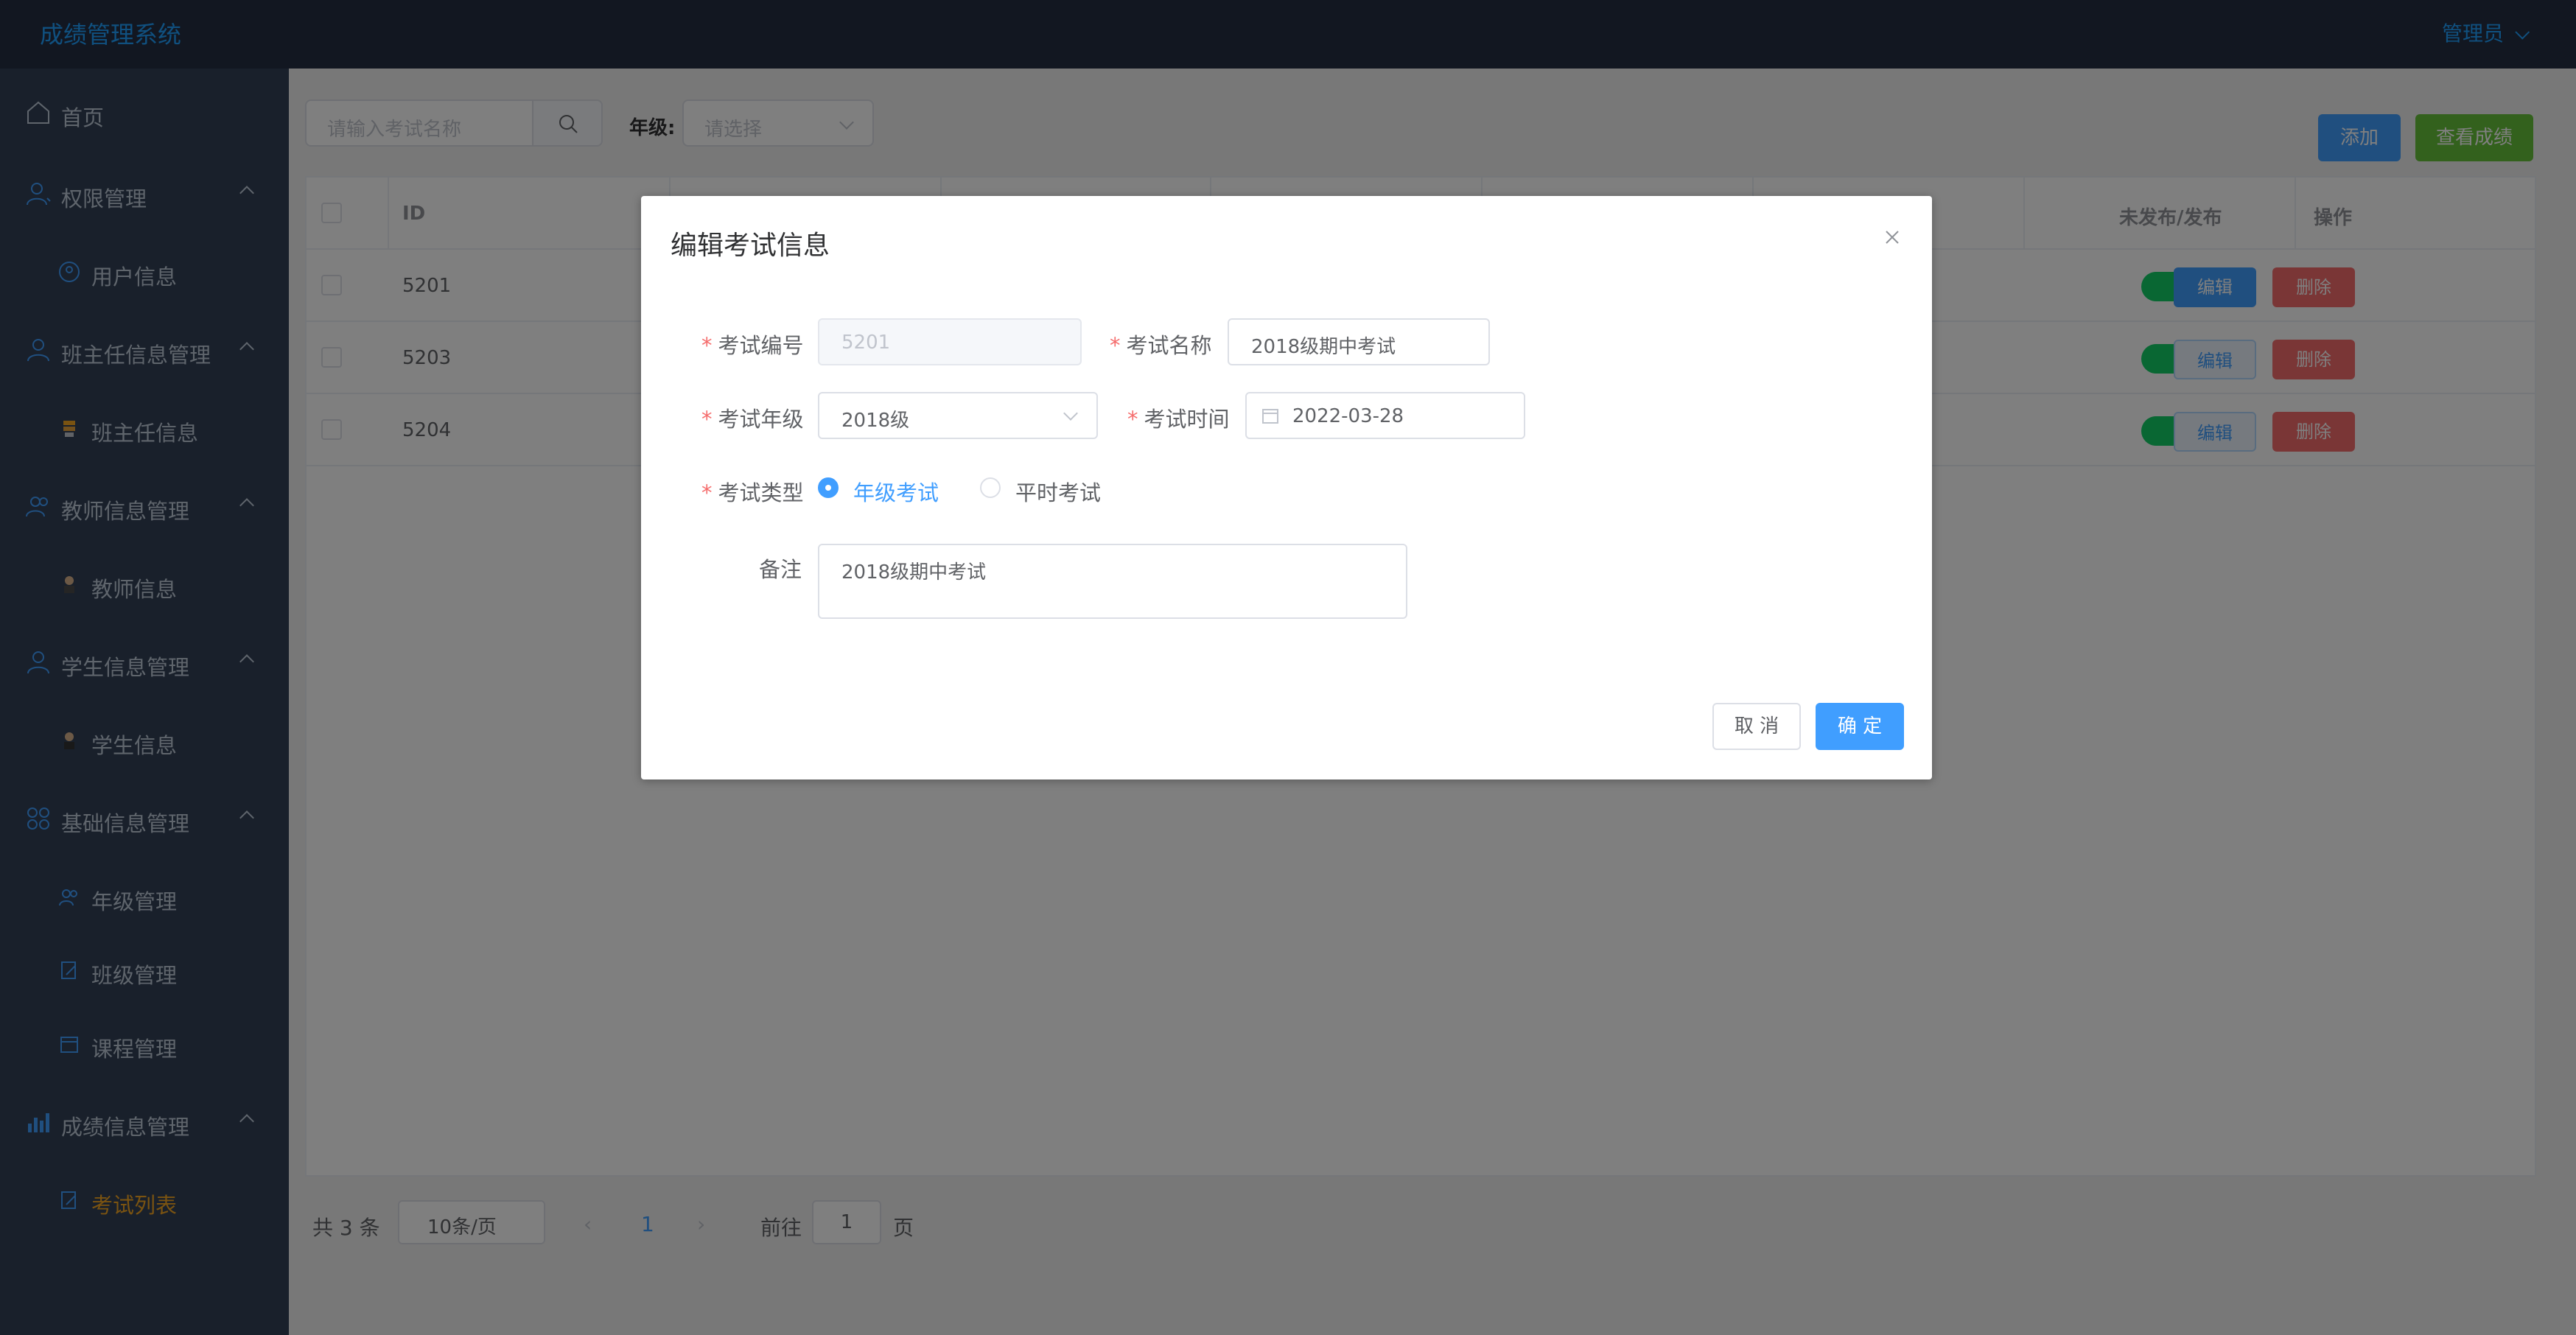 The height and width of the screenshot is (1335, 2576). Describe the element at coordinates (780, 569) in the screenshot. I see `remark-label: 备注` at that location.